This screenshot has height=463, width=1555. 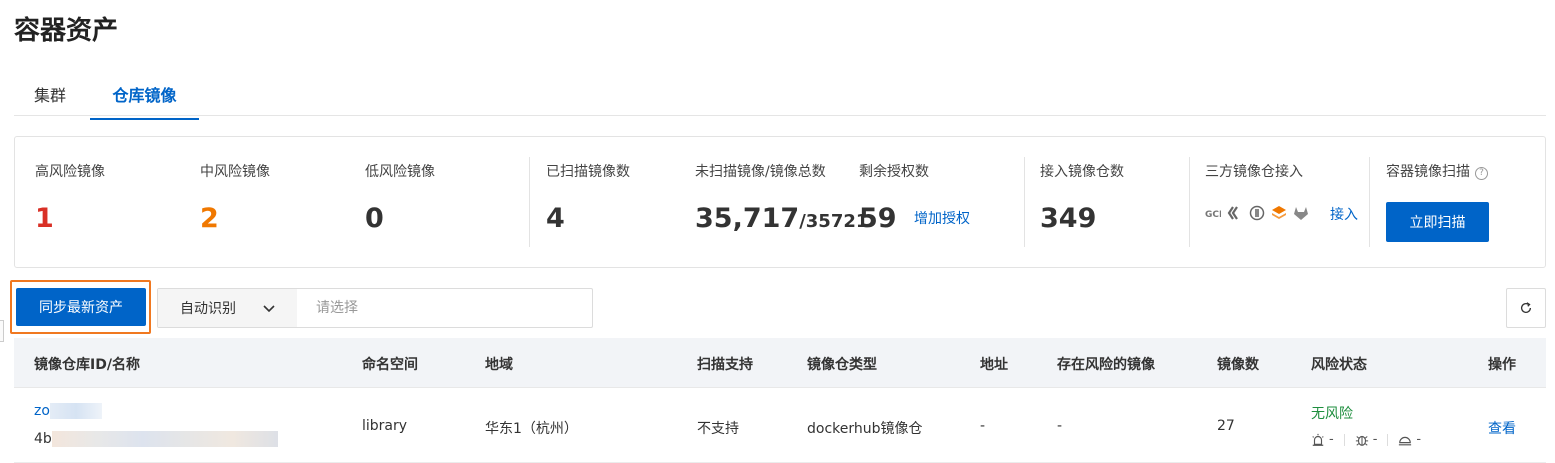 I want to click on stat-label: 已扫描镜像数, so click(x=588, y=172).